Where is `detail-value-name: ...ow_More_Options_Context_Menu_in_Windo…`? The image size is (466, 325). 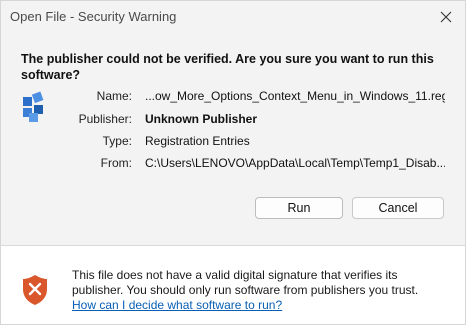
detail-value-name: ...ow_More_Options_Context_Menu_in_Windo… is located at coordinates (295, 96).